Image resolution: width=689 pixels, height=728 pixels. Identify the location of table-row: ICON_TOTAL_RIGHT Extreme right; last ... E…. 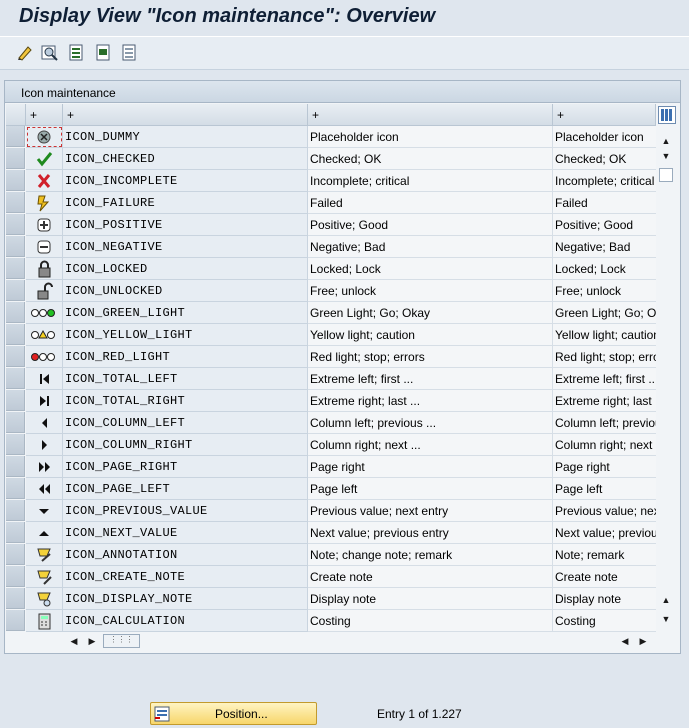
(331, 401).